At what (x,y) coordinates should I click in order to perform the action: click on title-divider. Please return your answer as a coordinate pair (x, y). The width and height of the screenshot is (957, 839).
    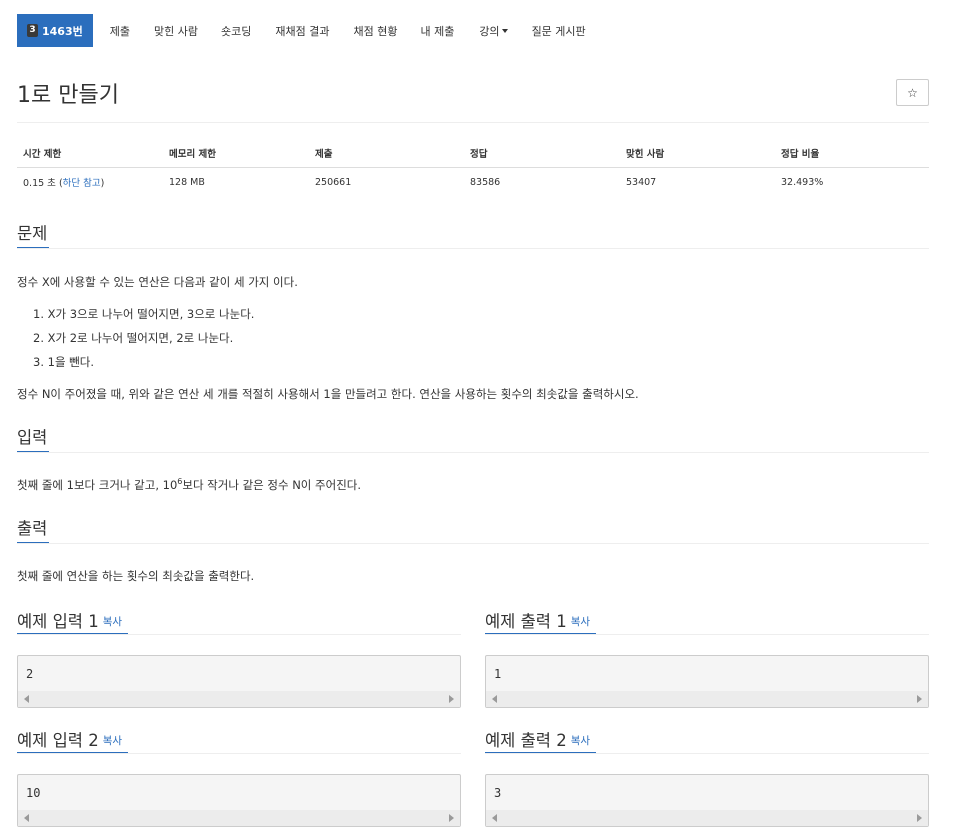
    Looking at the image, I should click on (473, 122).